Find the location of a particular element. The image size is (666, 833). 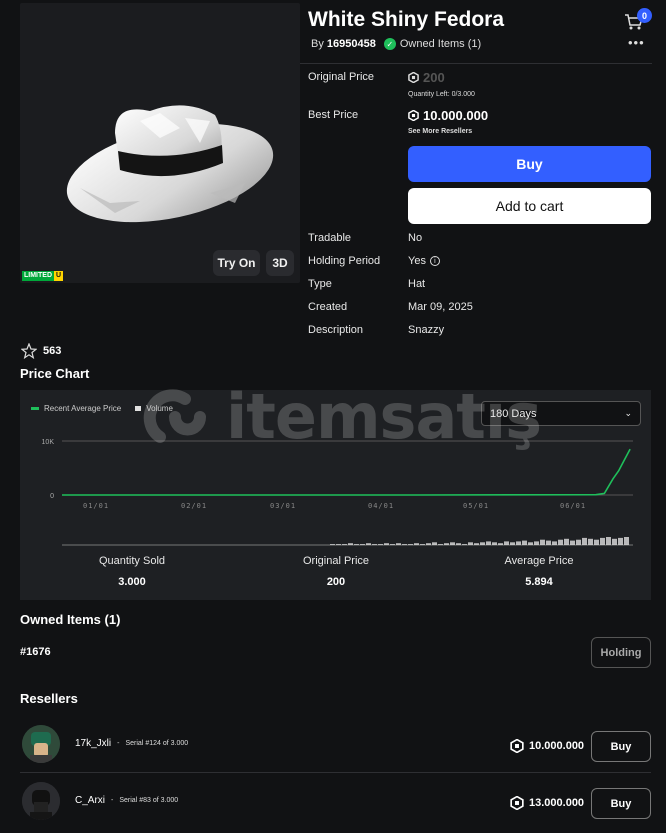

x-tick-label: 02/01 is located at coordinates (194, 506).